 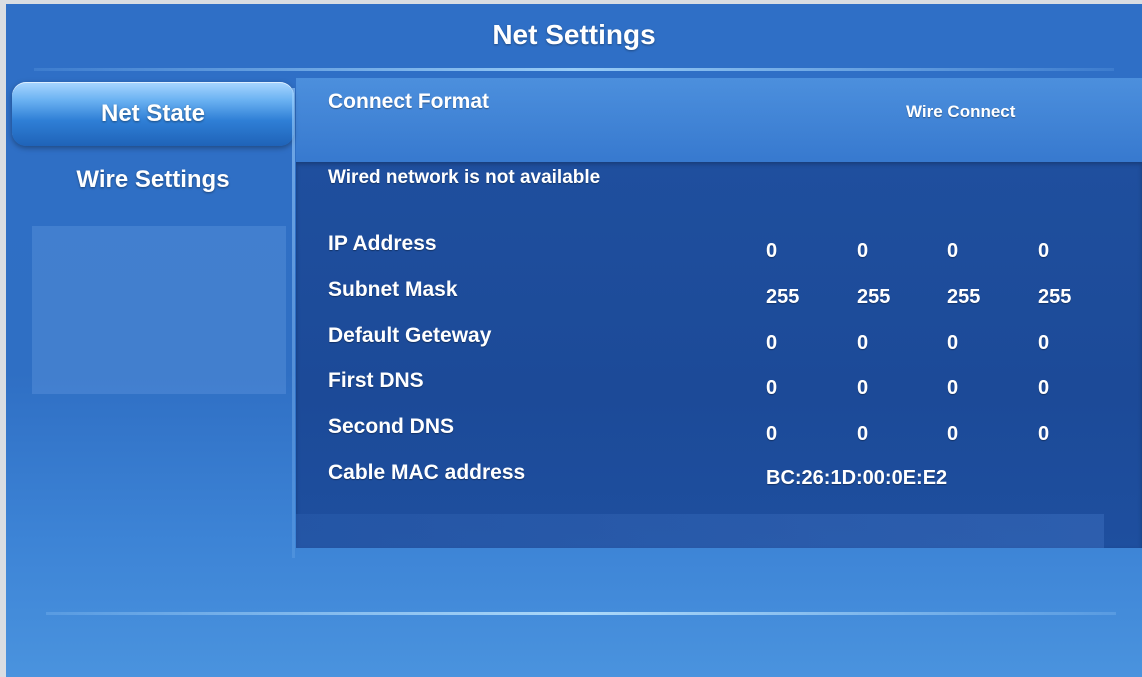 I want to click on ip-address-octet-2: 0, so click(x=863, y=251).